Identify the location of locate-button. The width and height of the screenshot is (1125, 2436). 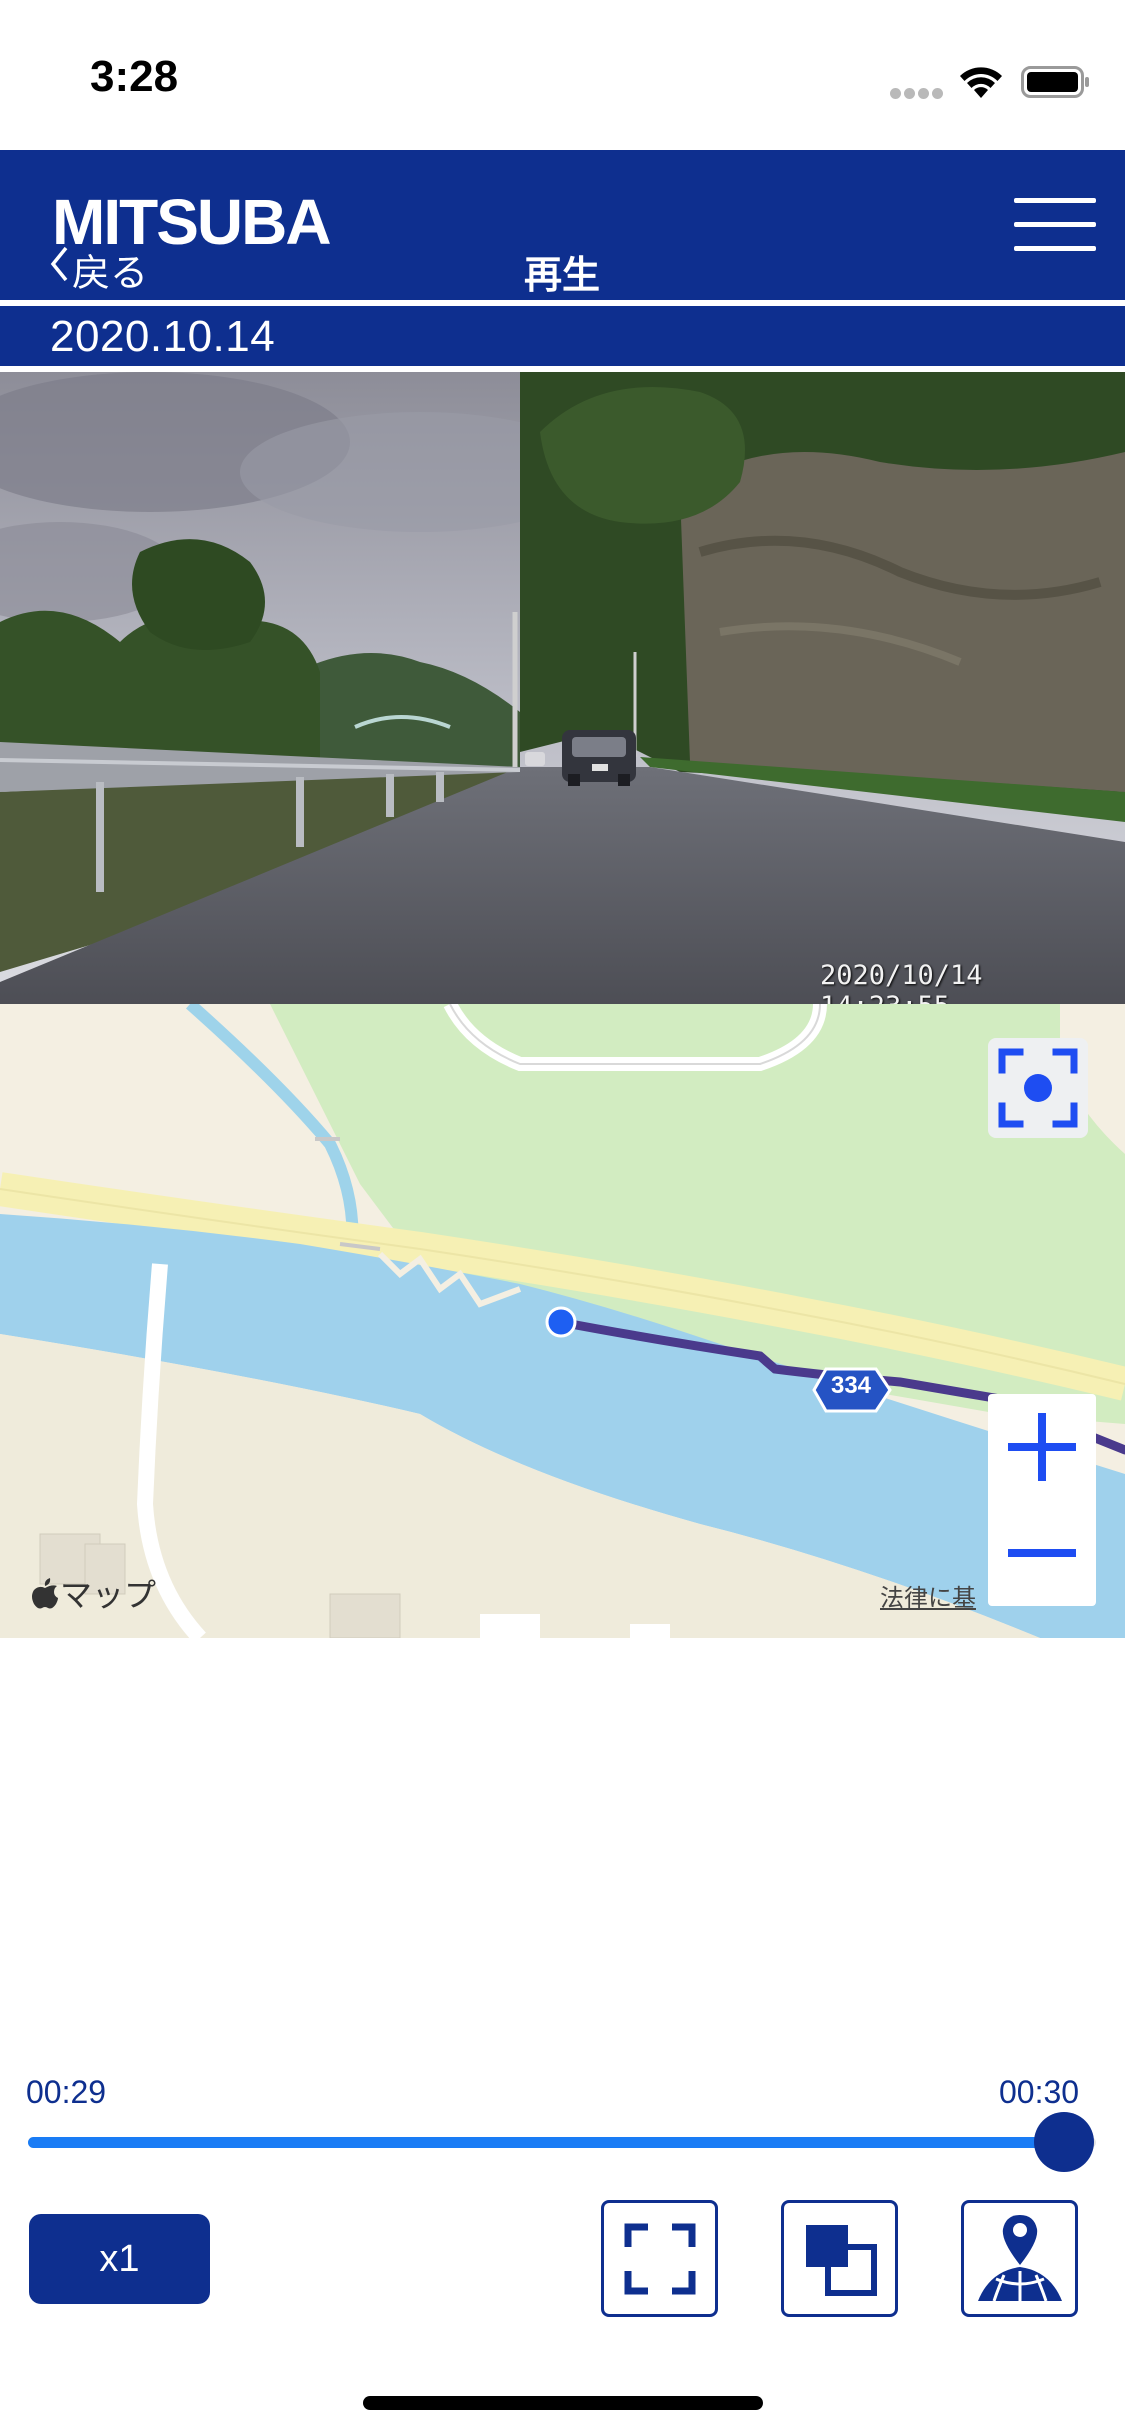
(1038, 1088).